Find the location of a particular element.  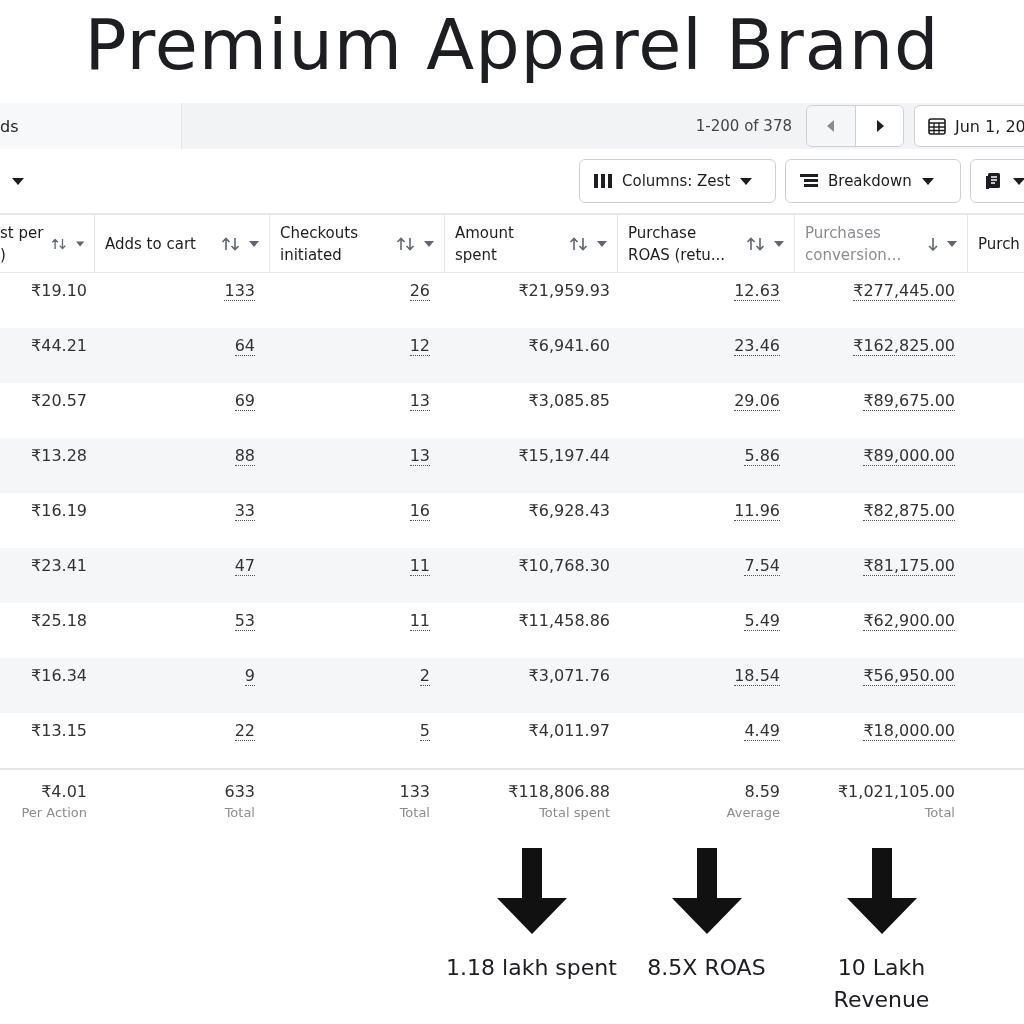

pagination-text: 1-200 of 378 is located at coordinates (743, 126).